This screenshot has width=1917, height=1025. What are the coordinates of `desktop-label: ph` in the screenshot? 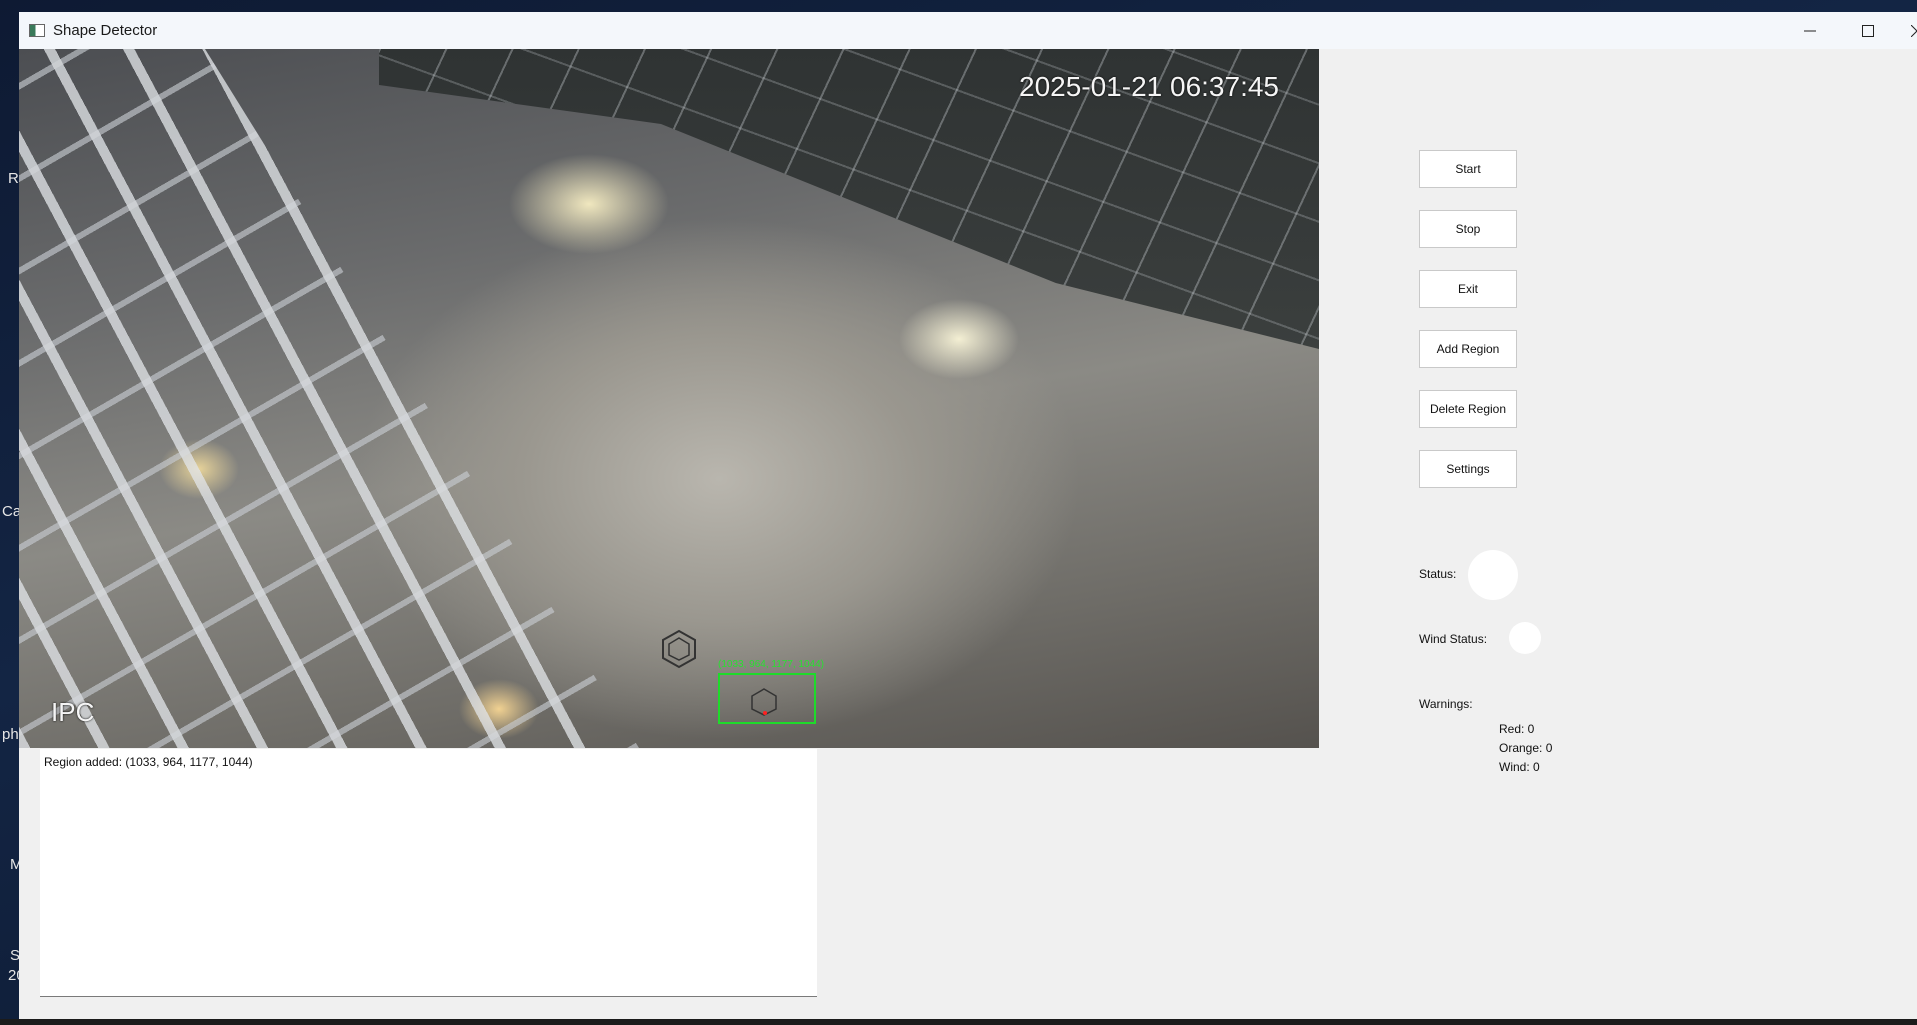 It's located at (10, 734).